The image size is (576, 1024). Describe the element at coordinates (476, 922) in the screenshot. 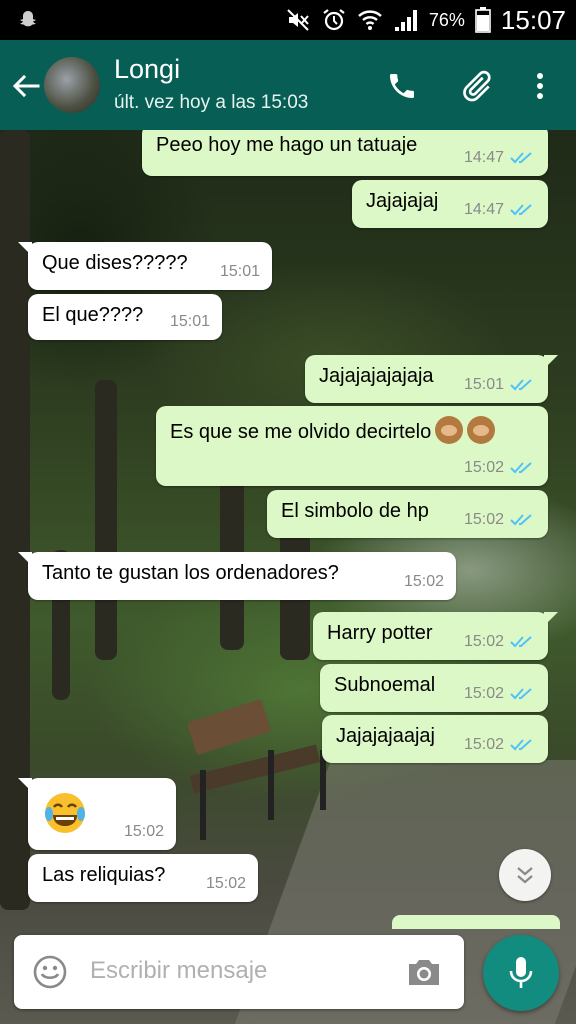

I see `message-outgoing` at that location.